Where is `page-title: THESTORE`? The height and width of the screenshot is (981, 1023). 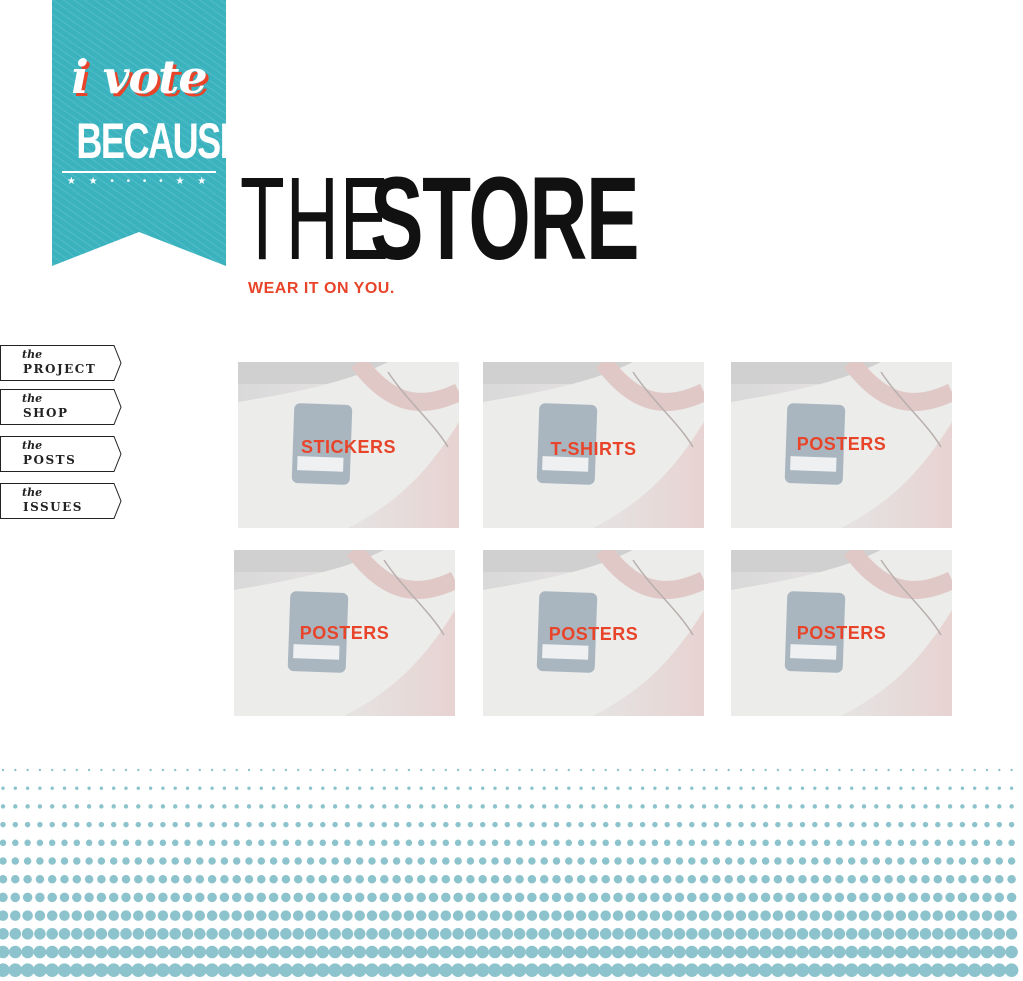
page-title: THESTORE is located at coordinates (502, 220).